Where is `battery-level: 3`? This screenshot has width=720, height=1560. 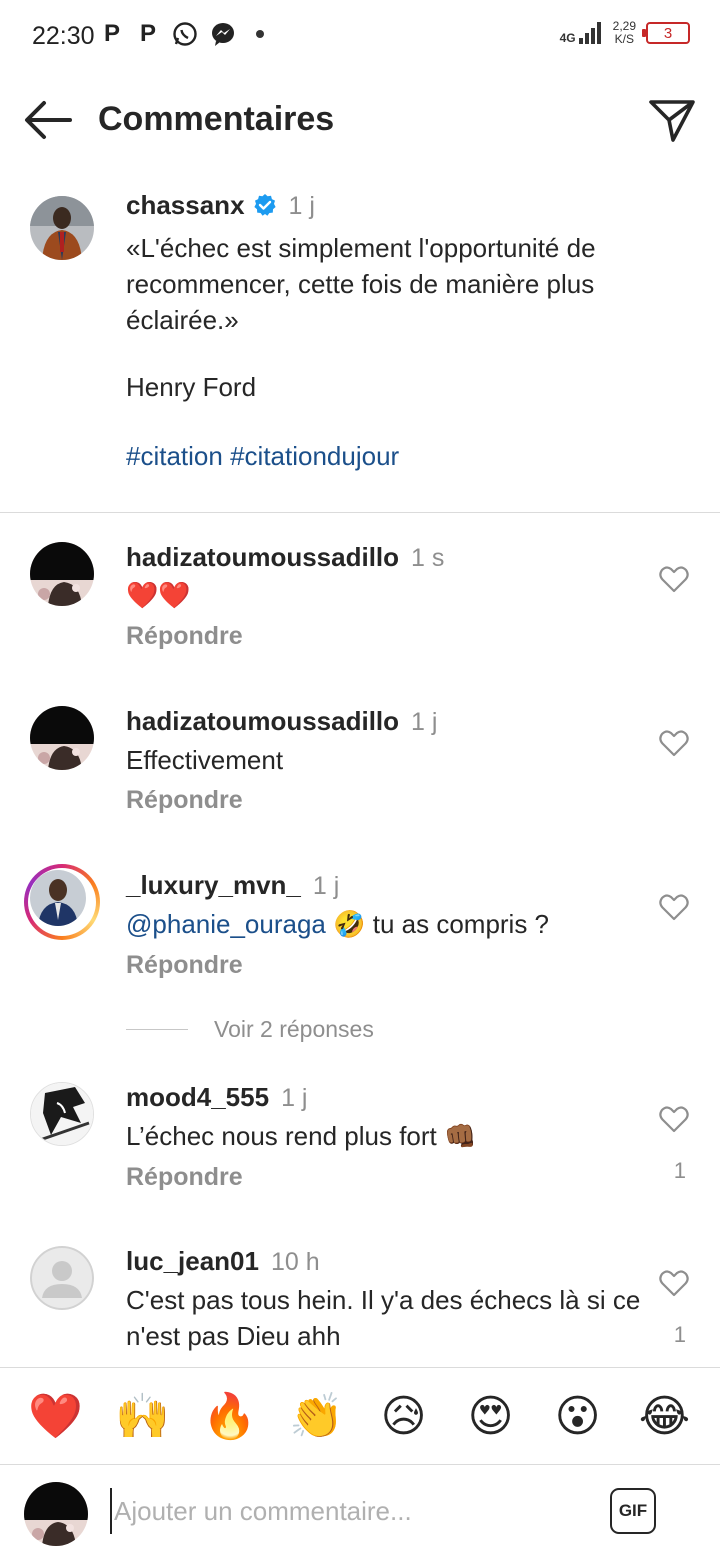
battery-level: 3 is located at coordinates (668, 33).